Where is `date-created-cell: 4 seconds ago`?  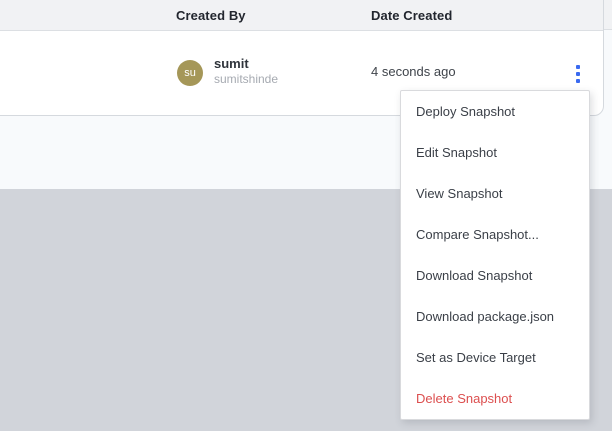
date-created-cell: 4 seconds ago is located at coordinates (413, 71).